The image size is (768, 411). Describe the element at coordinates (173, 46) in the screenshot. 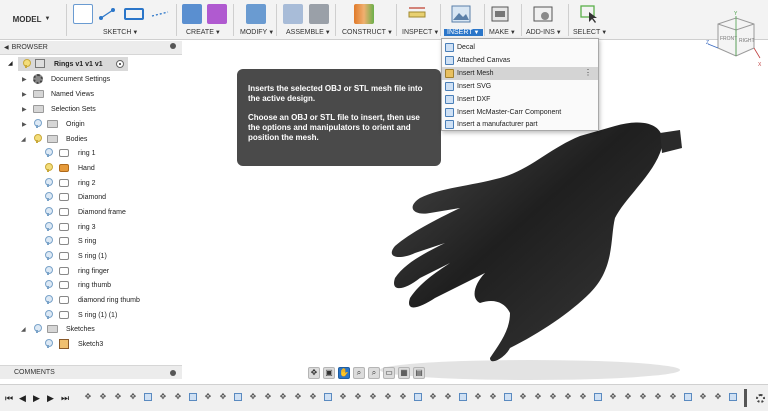

I see `pin-icon` at that location.